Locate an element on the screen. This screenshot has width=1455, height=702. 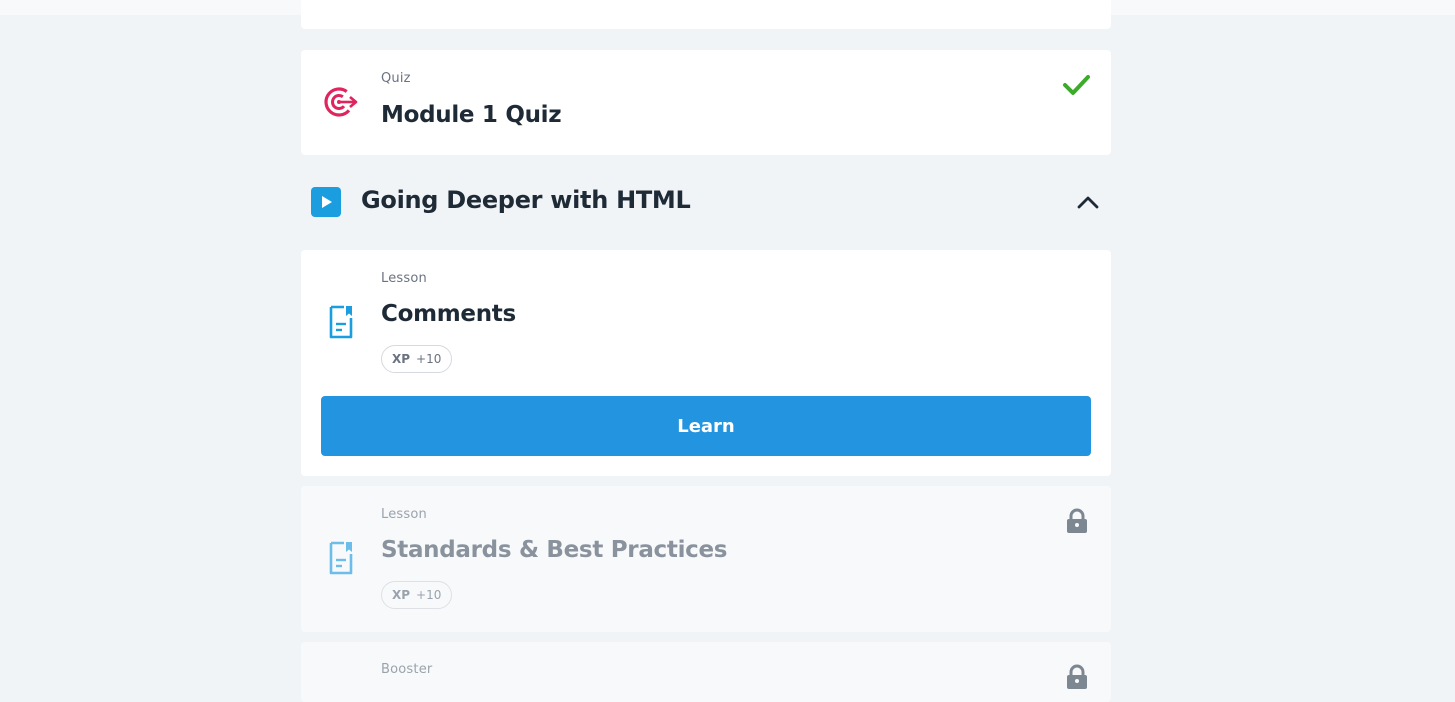
lesson-title: Comments is located at coordinates (448, 314).